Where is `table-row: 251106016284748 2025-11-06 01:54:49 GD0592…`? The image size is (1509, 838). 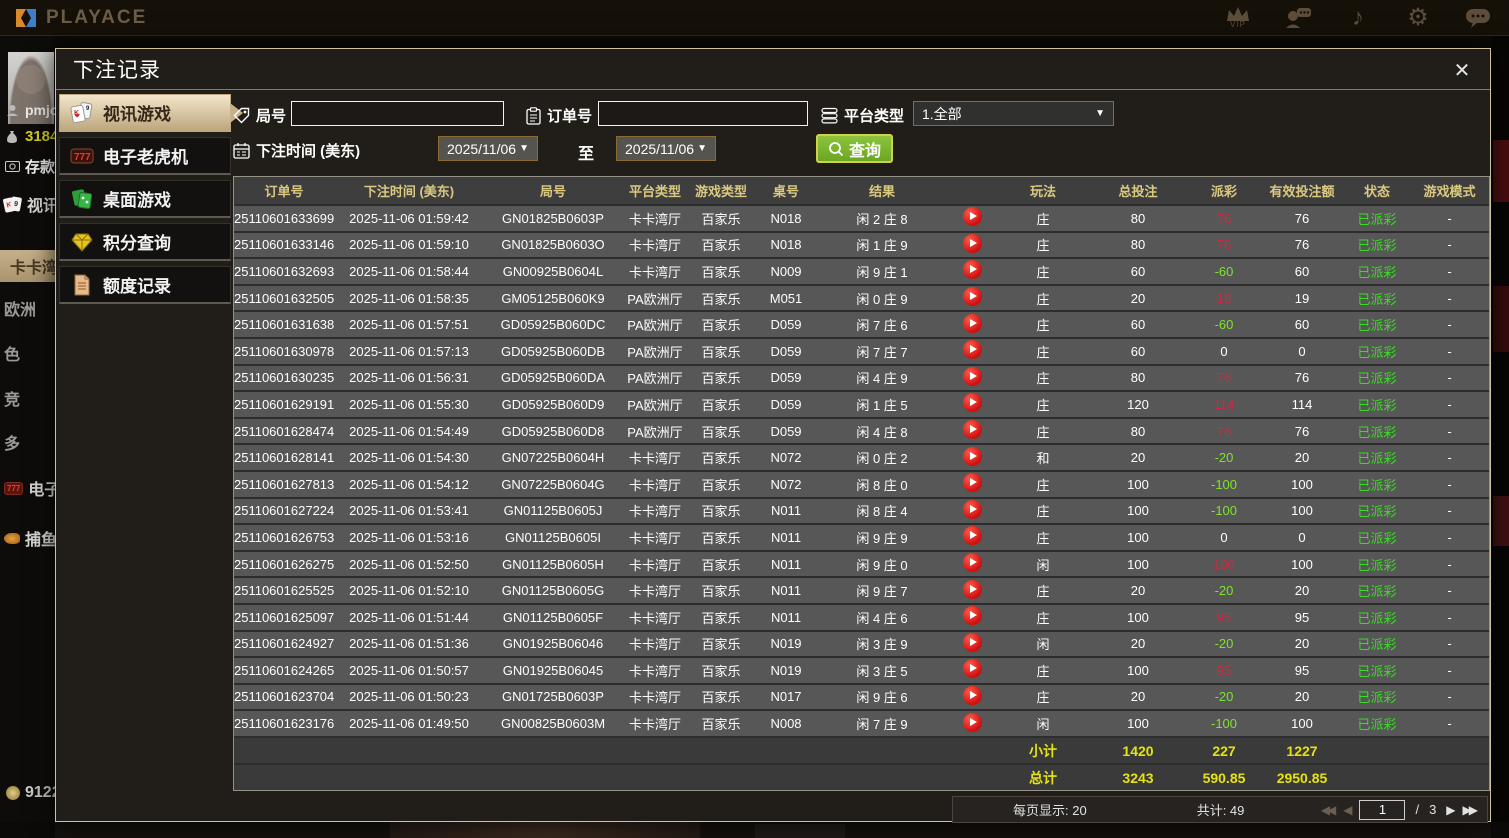
table-row: 251106016284748 2025-11-06 01:54:49 GD0592… is located at coordinates (861, 430).